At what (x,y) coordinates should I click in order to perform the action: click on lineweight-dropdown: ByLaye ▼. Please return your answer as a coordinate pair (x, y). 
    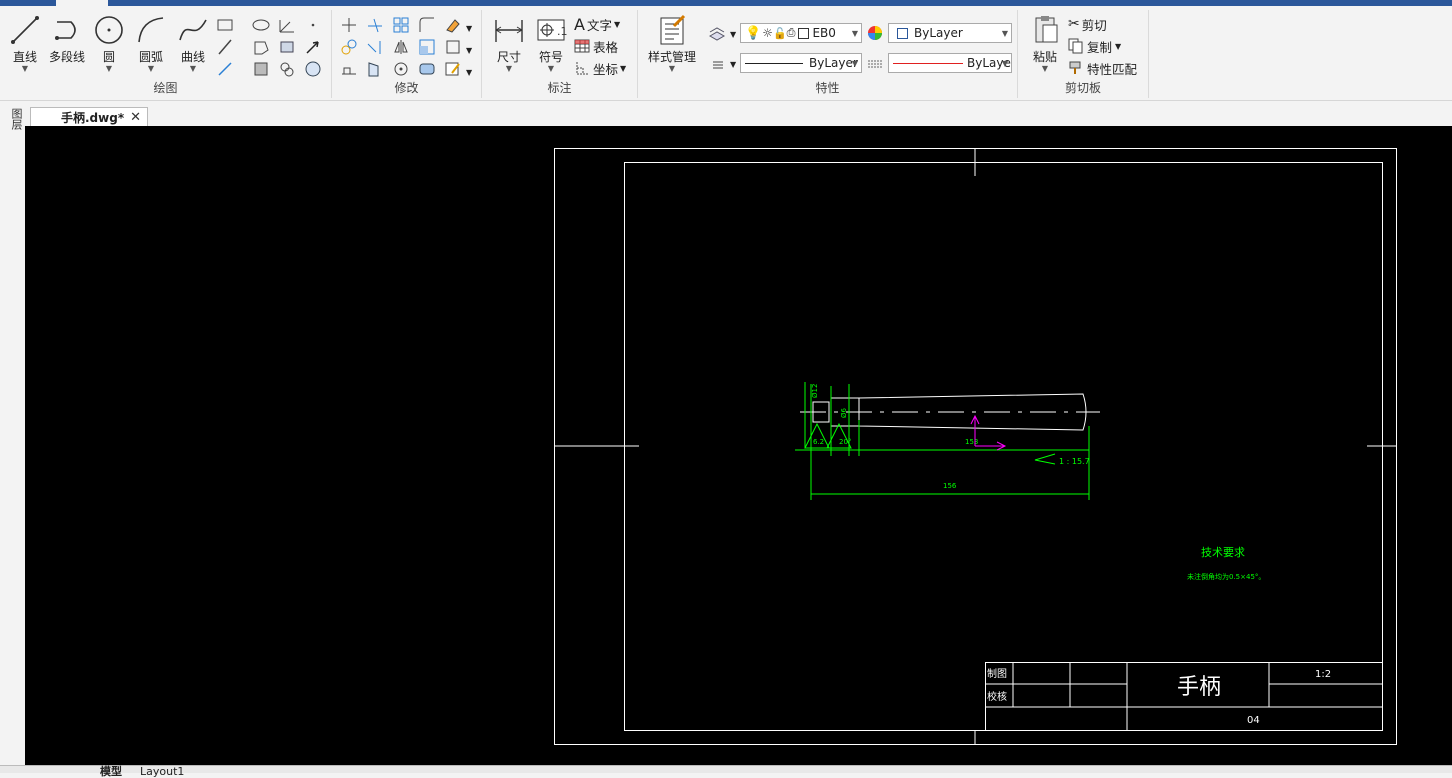
    Looking at the image, I should click on (950, 63).